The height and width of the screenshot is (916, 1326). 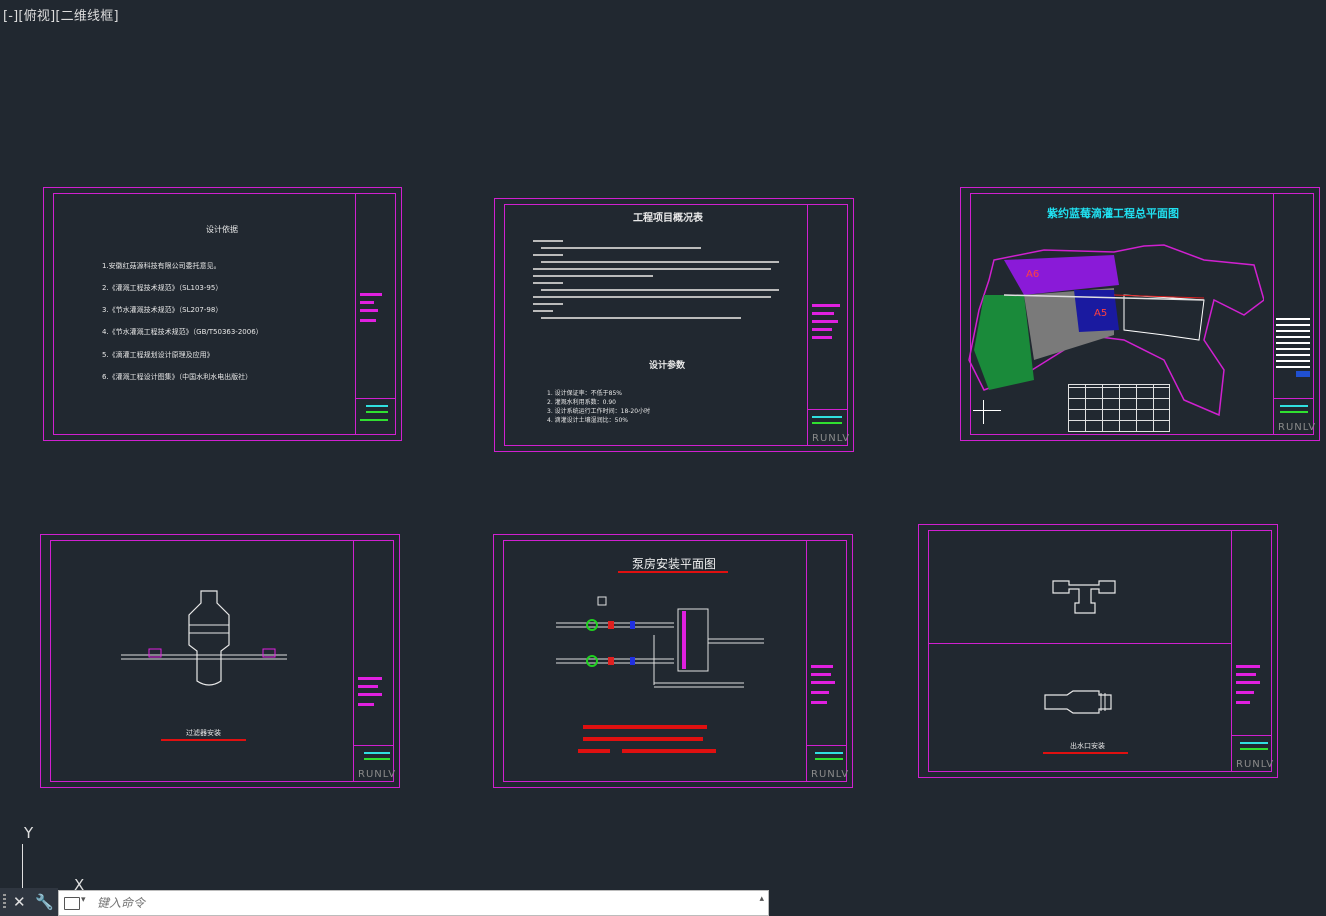 I want to click on chevron-down-icon: ▾, so click(x=83, y=900).